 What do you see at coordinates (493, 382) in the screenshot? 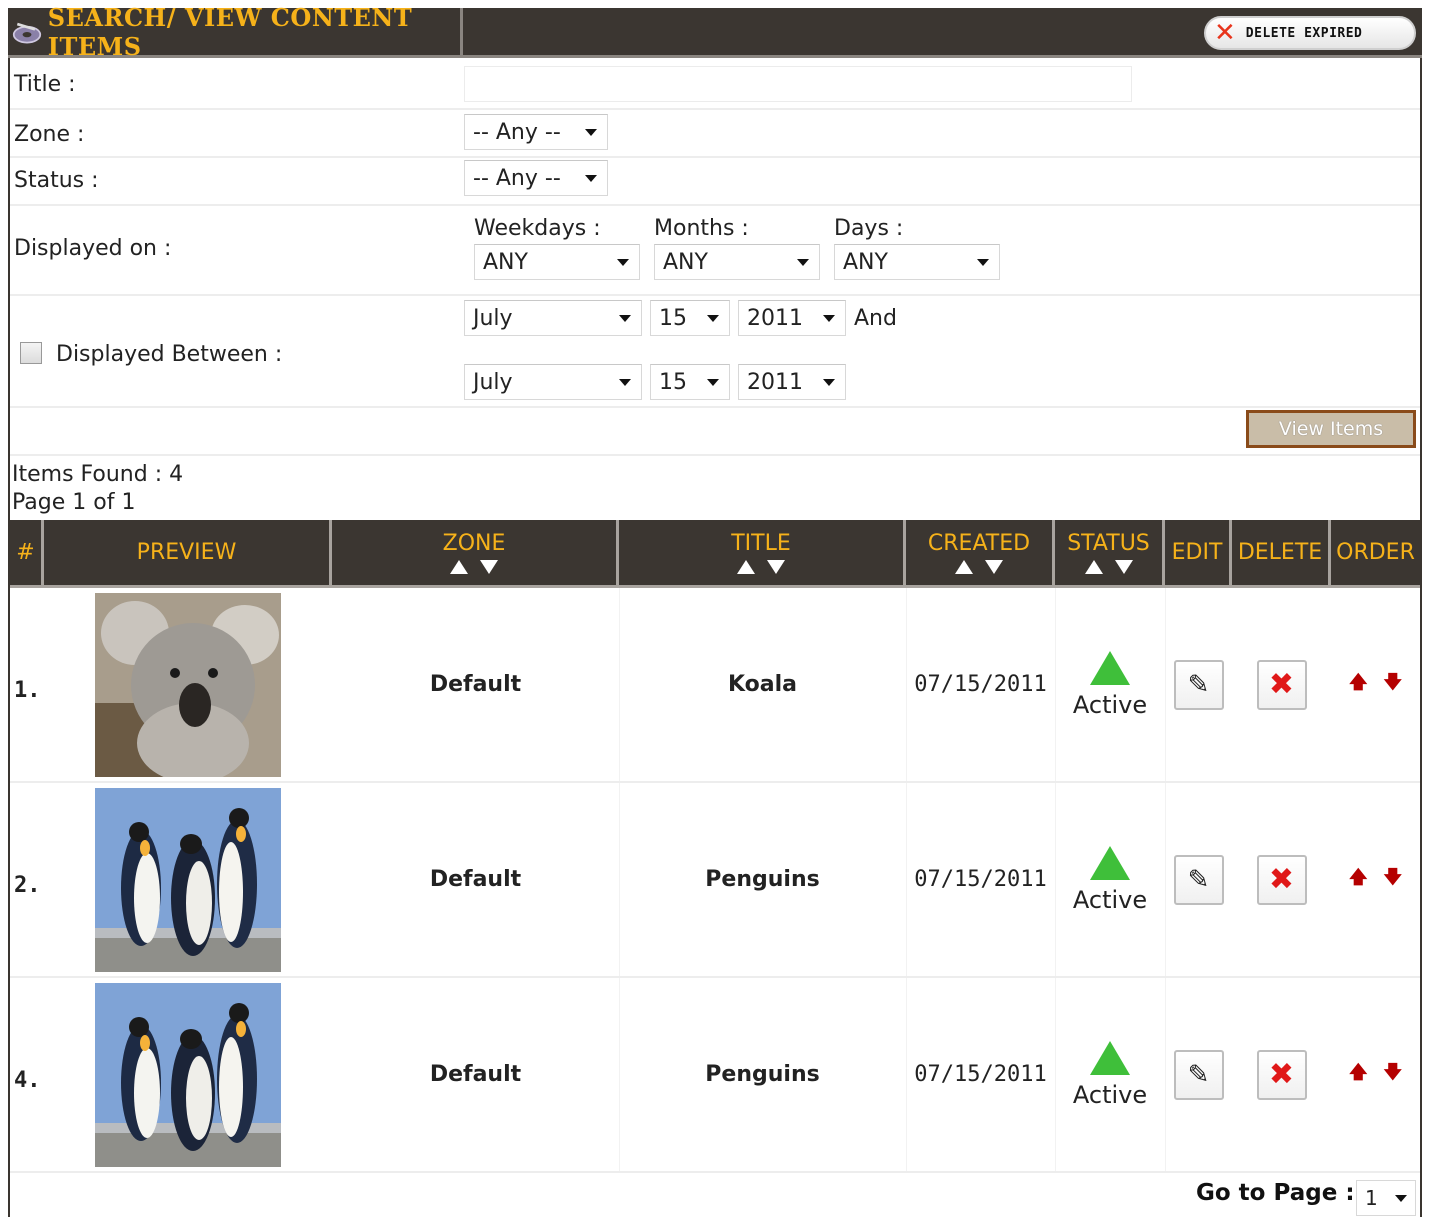
I see `to-month-value: July` at bounding box center [493, 382].